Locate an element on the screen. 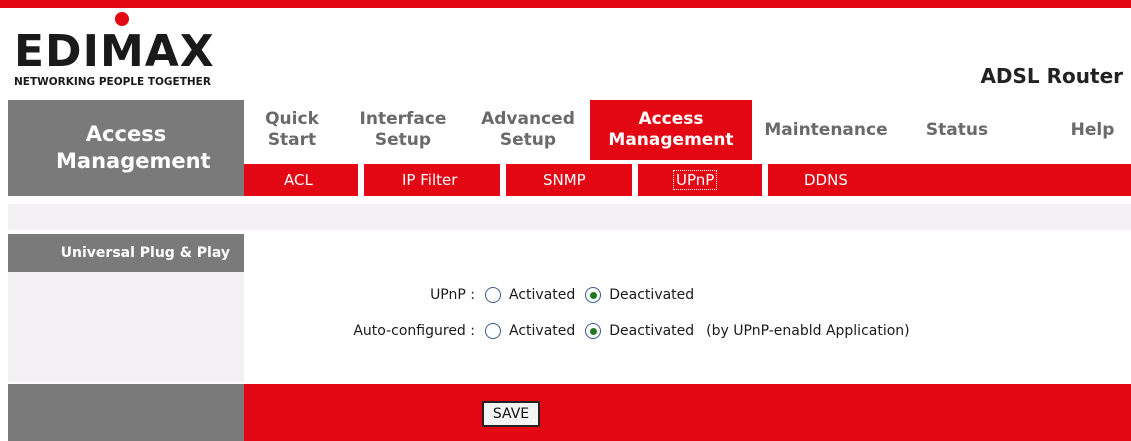 The width and height of the screenshot is (1131, 441). save-button: SAVE is located at coordinates (511, 414).